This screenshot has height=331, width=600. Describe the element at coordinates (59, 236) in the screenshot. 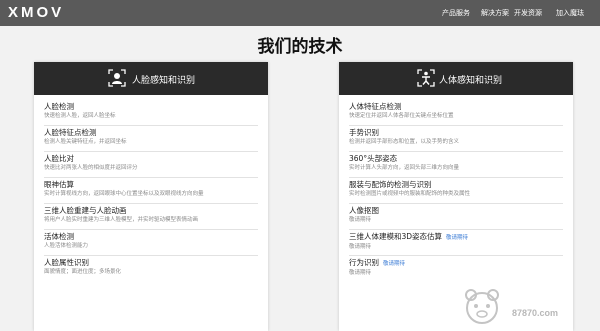

I see `item-title: 活体检测` at that location.